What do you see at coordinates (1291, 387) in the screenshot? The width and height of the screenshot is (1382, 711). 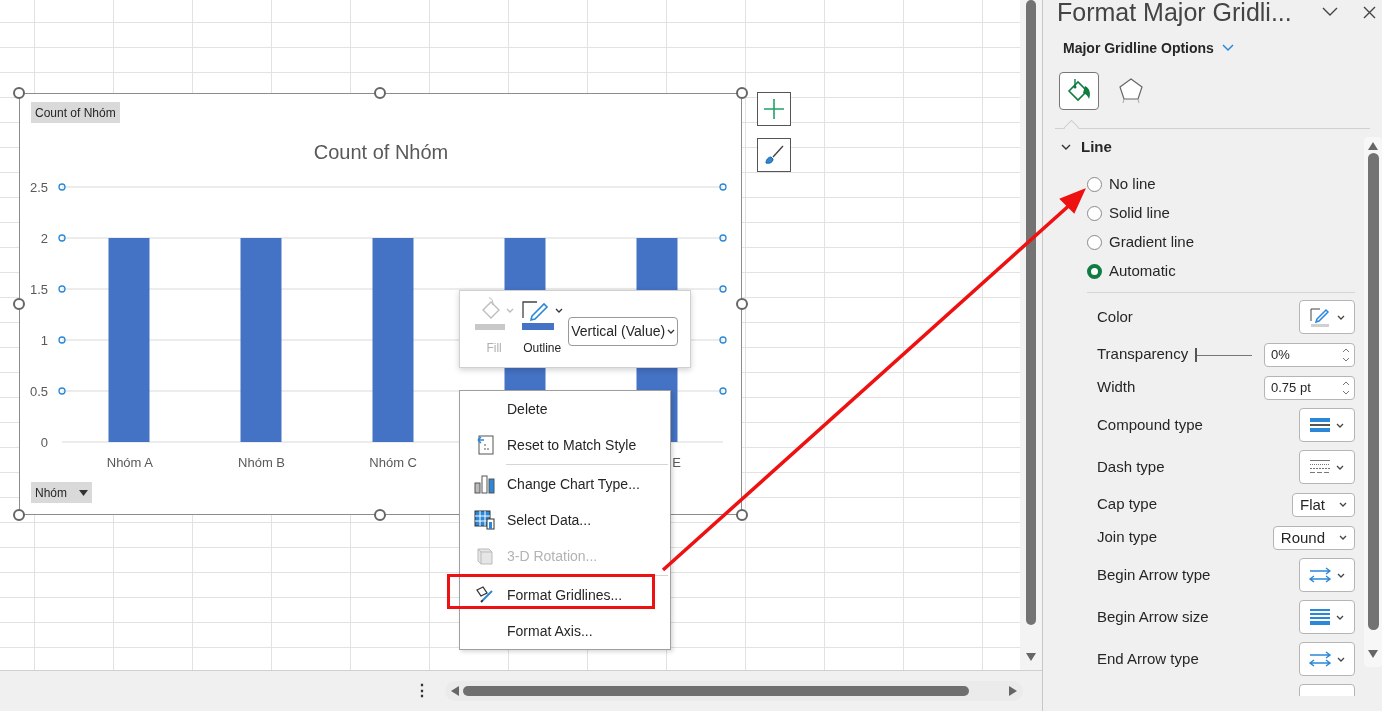 I see `spin-value: 0.75 pt` at bounding box center [1291, 387].